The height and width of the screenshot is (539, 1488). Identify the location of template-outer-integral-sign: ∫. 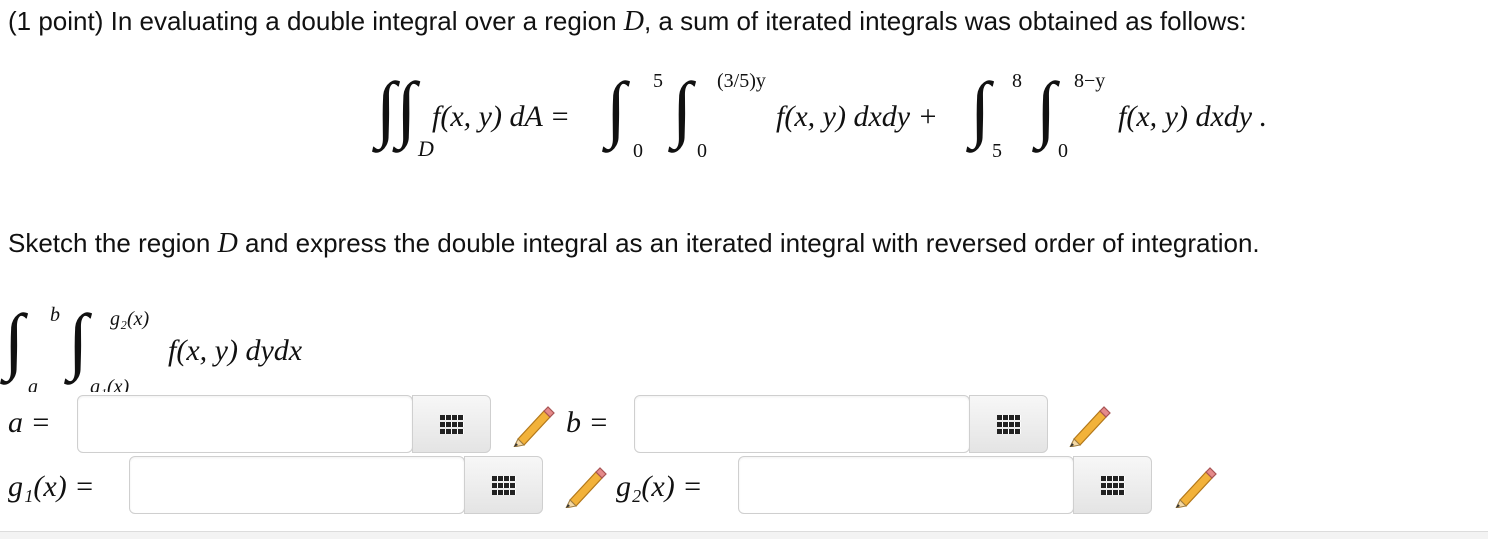
(14, 341).